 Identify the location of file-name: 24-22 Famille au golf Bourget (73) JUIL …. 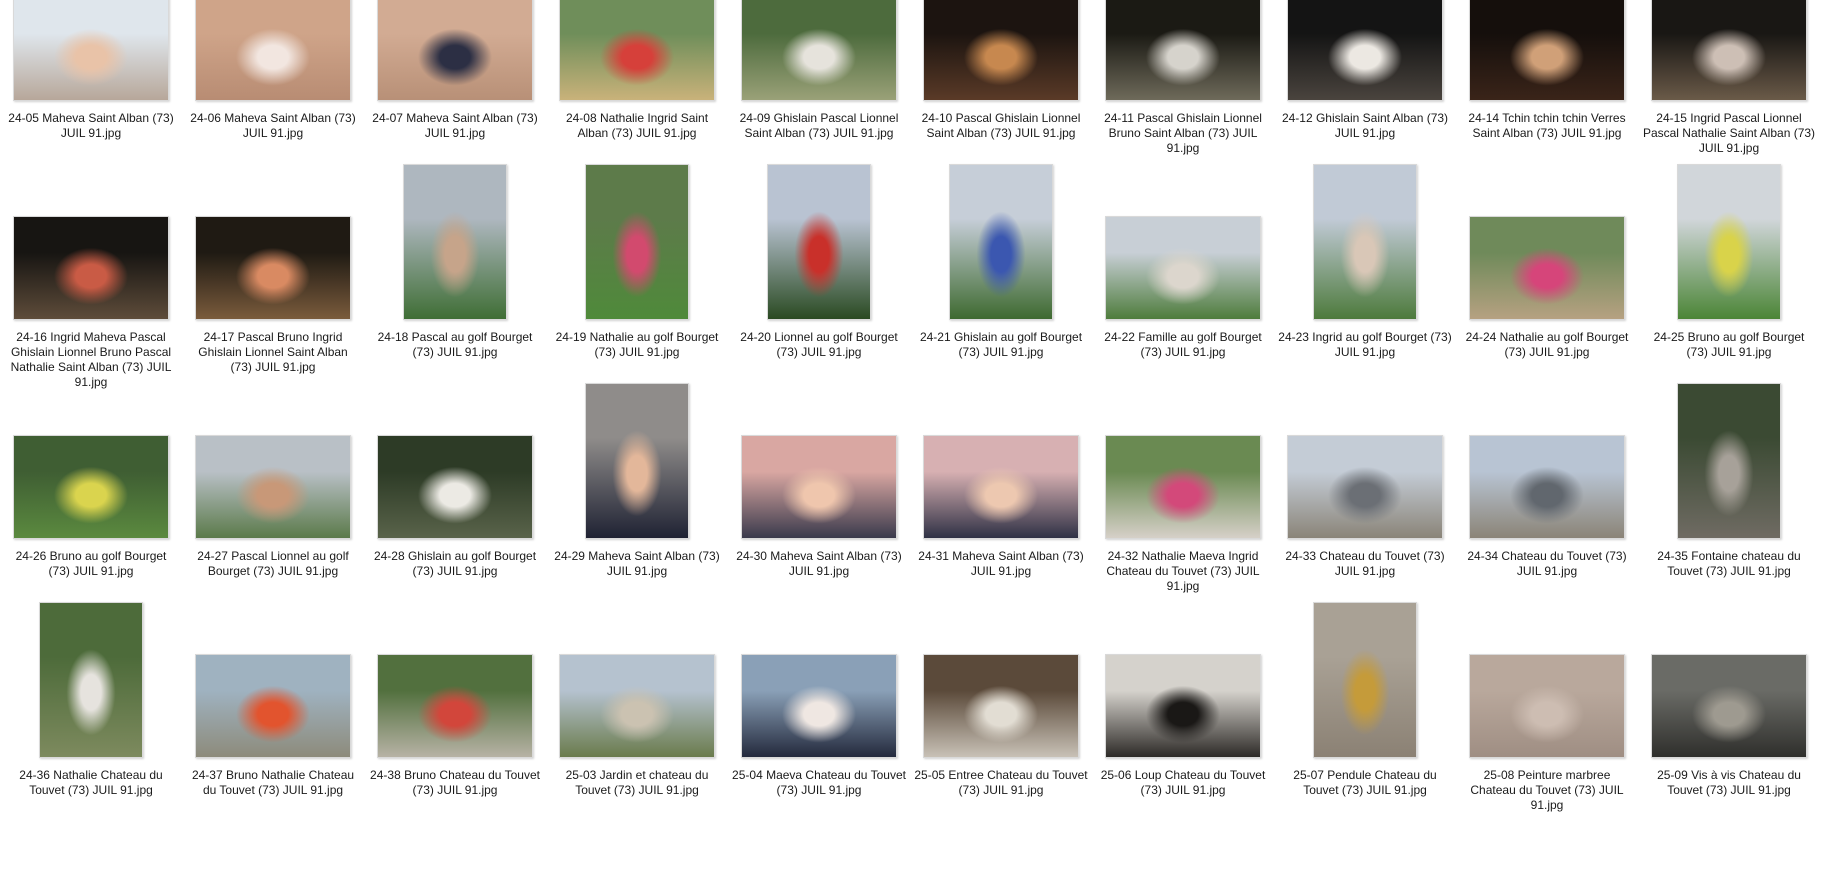
(1183, 345).